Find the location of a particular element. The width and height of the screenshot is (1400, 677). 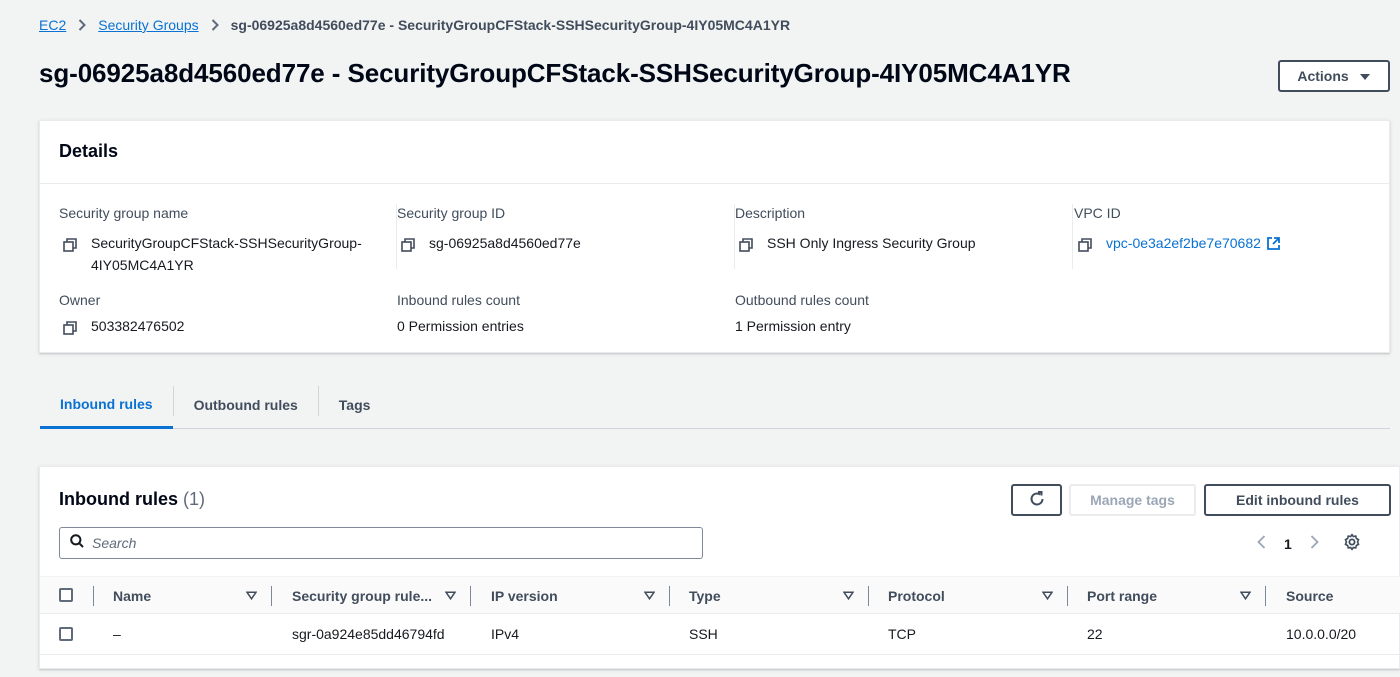

tab-inbound-rules: Inbound rules is located at coordinates (106, 405).